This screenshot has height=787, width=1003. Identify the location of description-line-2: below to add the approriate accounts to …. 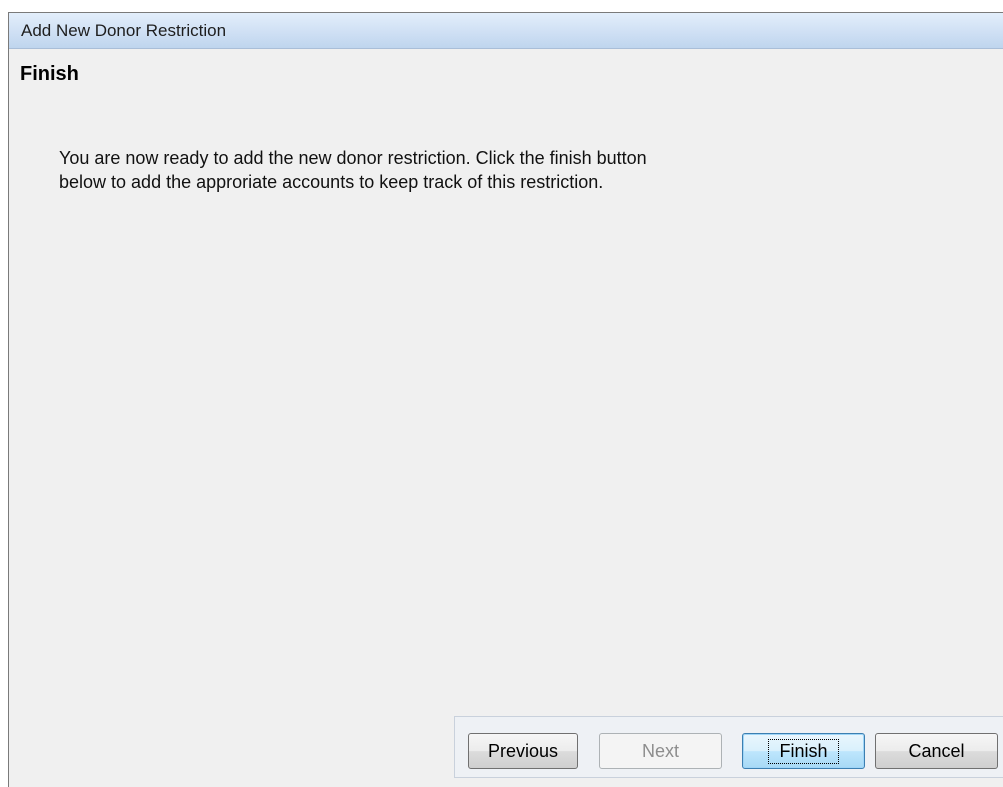
(331, 182).